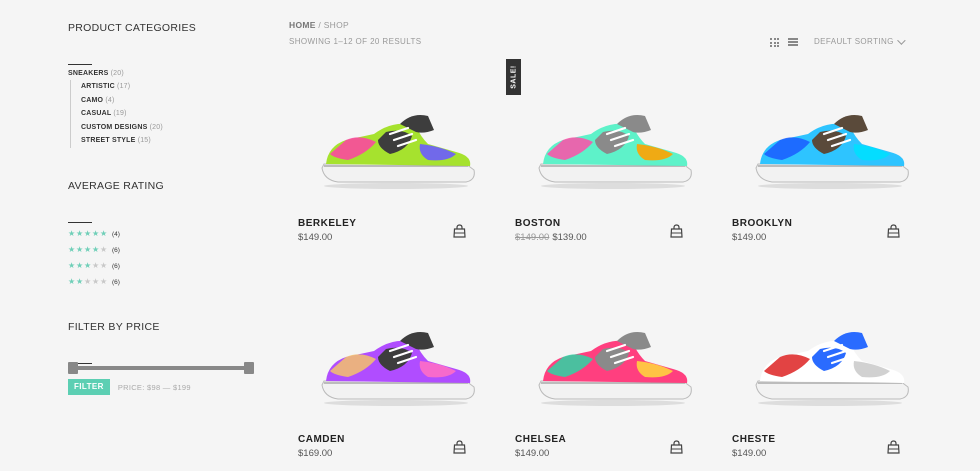 This screenshot has height=471, width=980. What do you see at coordinates (122, 114) in the screenshot?
I see `category-item-casual: Casual (19)` at bounding box center [122, 114].